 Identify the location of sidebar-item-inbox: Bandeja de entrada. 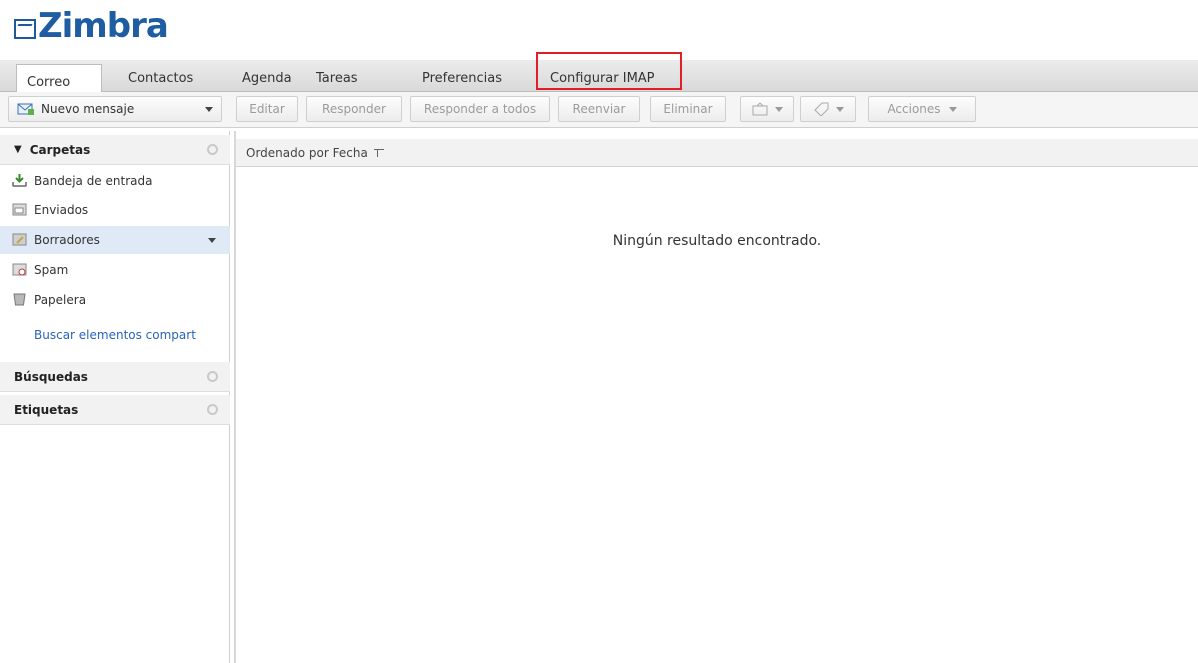
(115, 181).